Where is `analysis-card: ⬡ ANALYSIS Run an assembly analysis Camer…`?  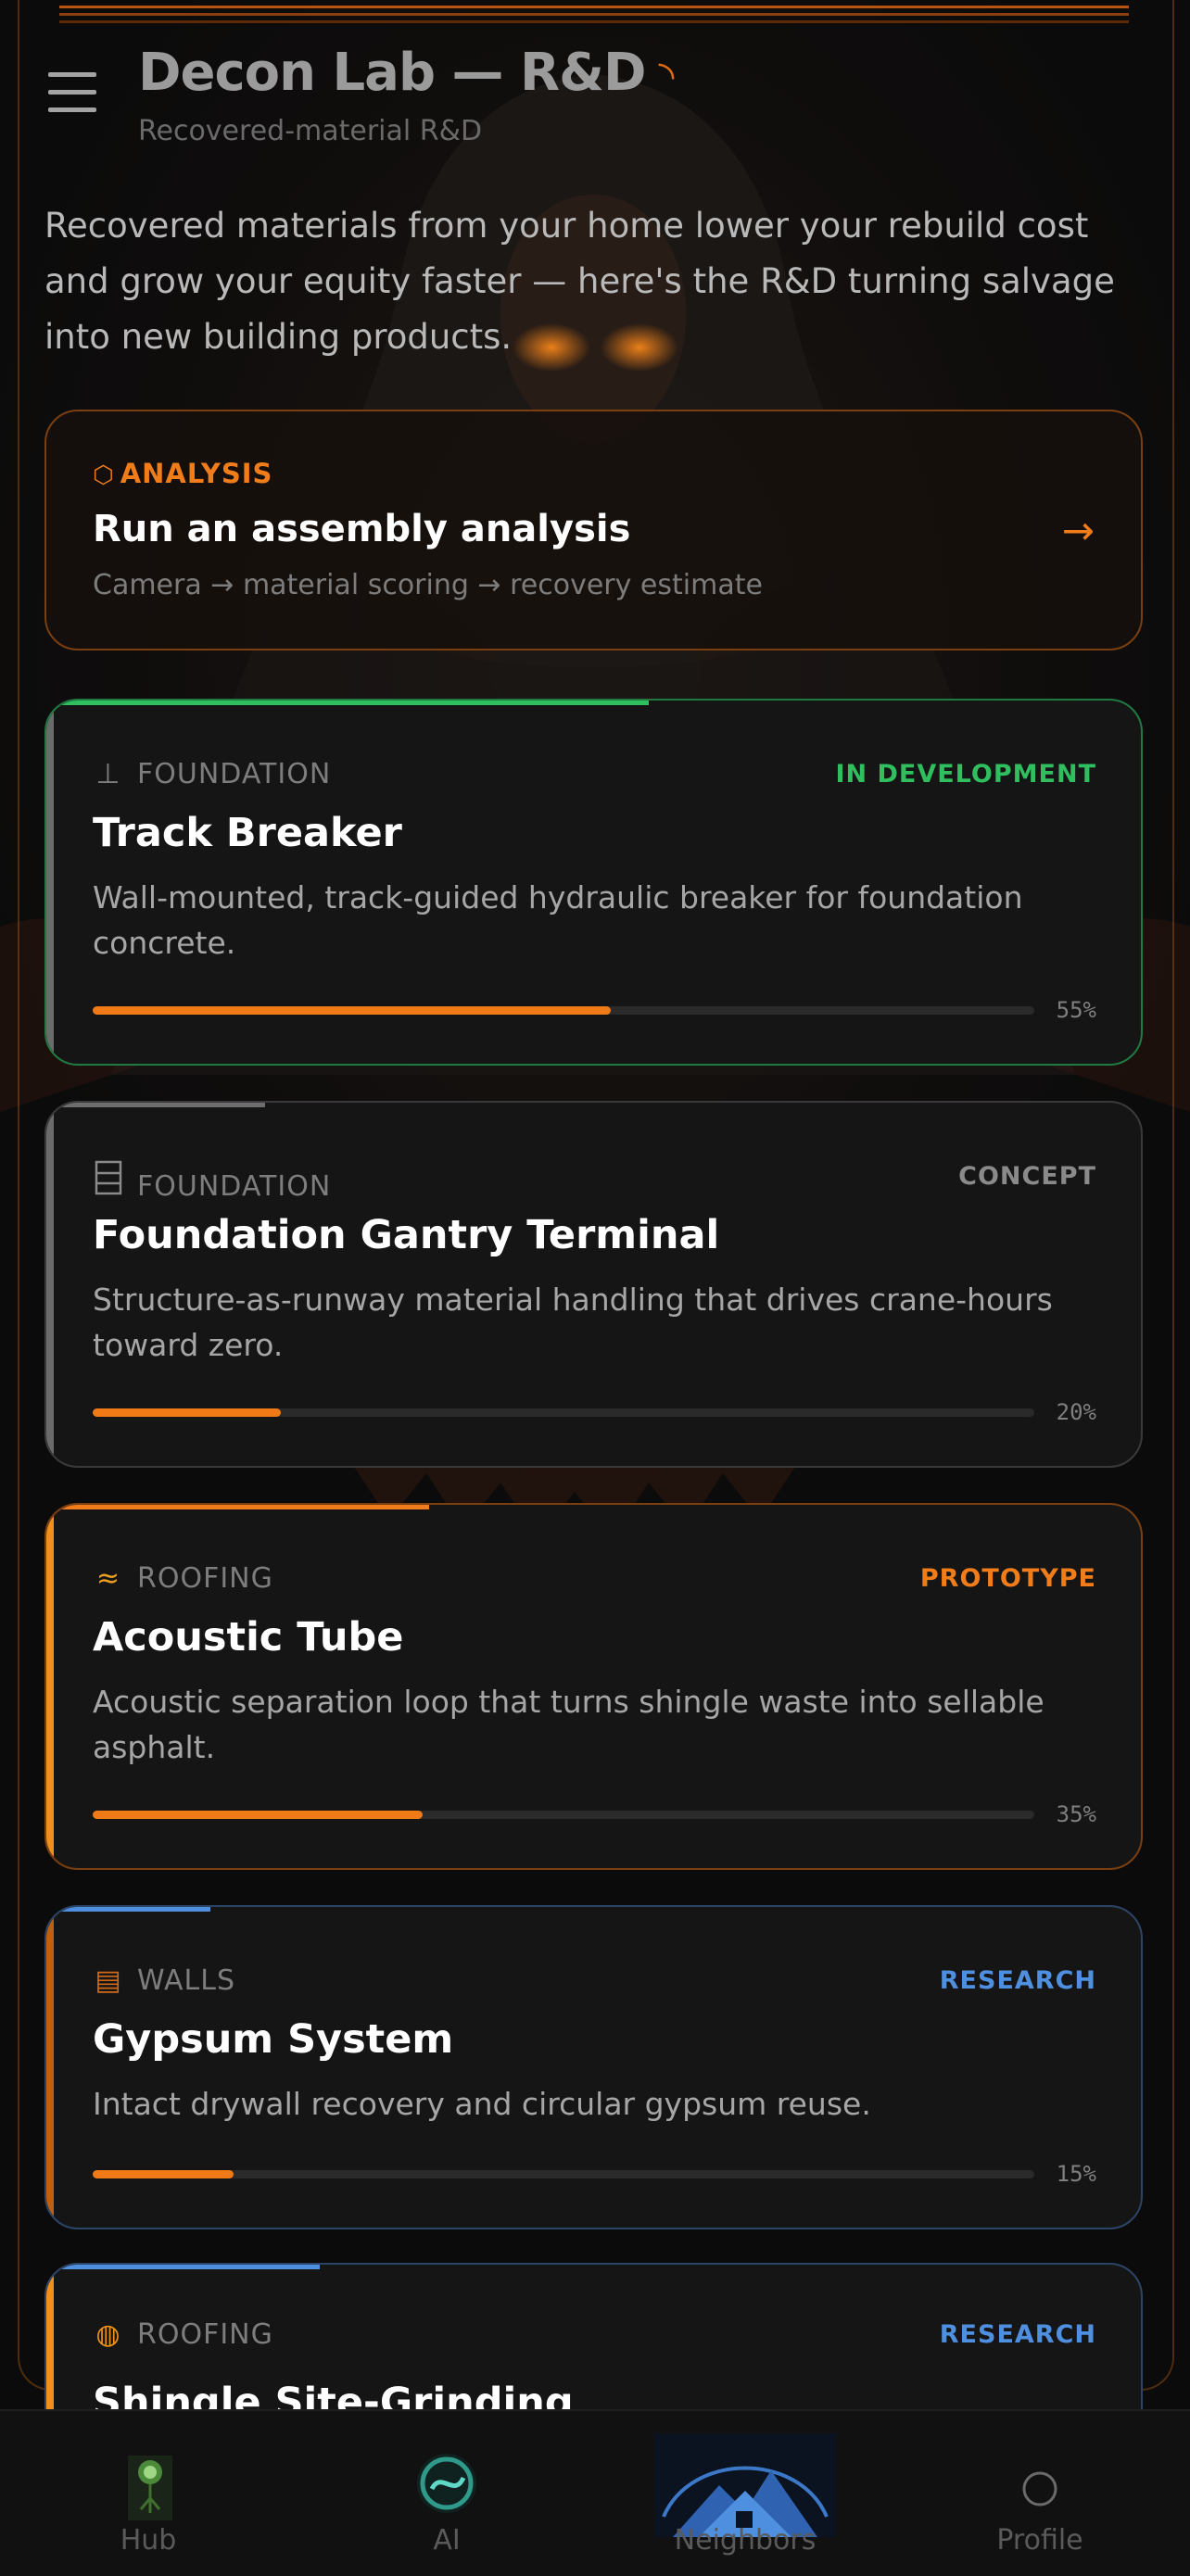 analysis-card: ⬡ ANALYSIS Run an assembly analysis Camer… is located at coordinates (593, 530).